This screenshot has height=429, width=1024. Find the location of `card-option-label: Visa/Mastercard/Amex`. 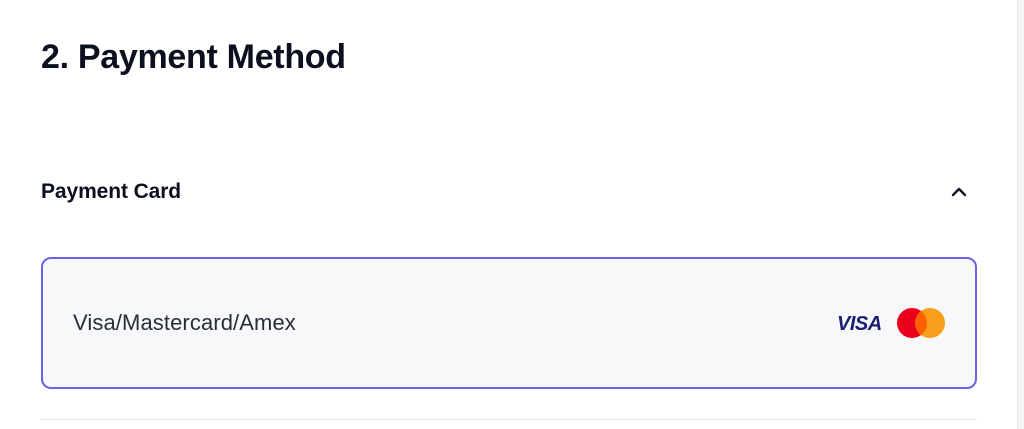

card-option-label: Visa/Mastercard/Amex is located at coordinates (184, 322).